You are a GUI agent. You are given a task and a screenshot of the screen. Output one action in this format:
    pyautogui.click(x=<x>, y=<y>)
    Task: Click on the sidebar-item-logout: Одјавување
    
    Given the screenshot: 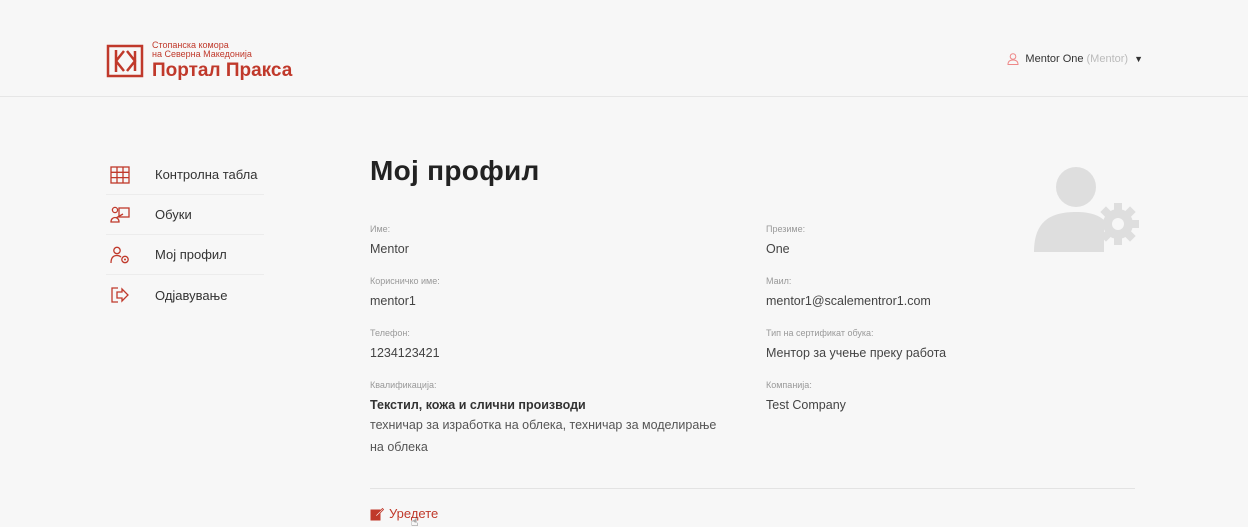 What is the action you would take?
    pyautogui.click(x=185, y=295)
    